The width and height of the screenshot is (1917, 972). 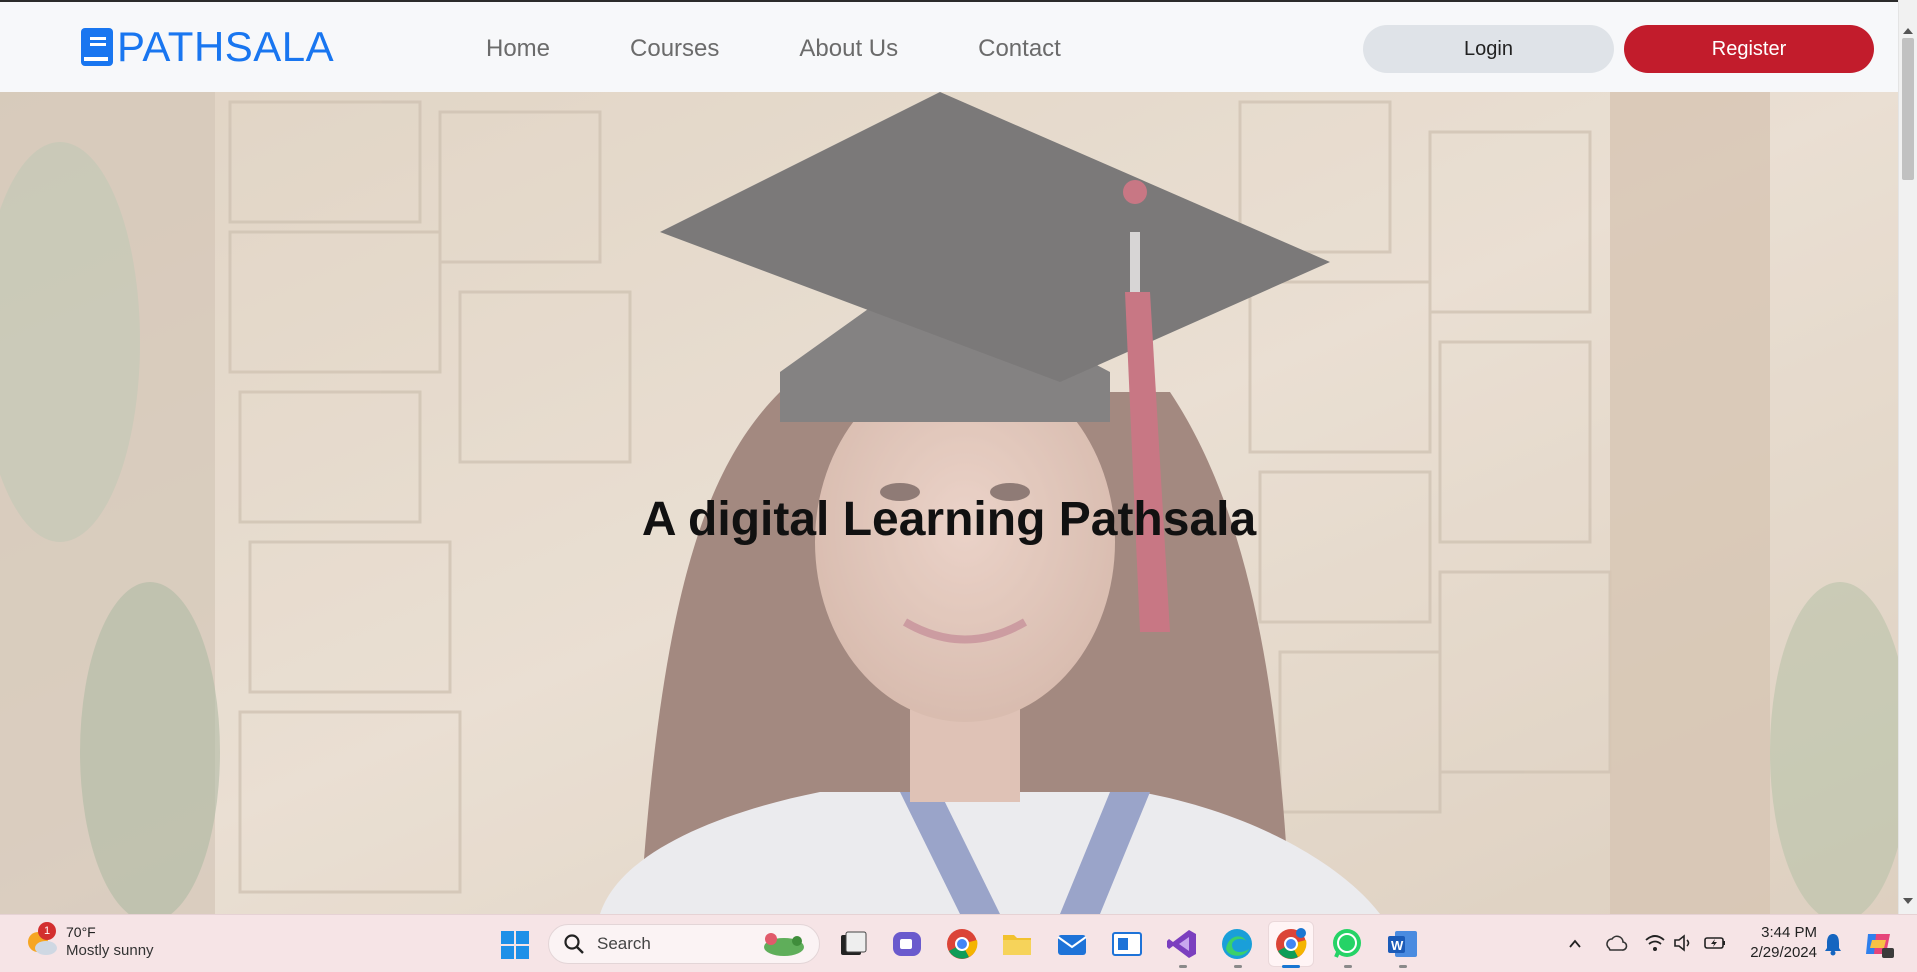 What do you see at coordinates (1183, 966) in the screenshot?
I see `visual-studio-running-indicator` at bounding box center [1183, 966].